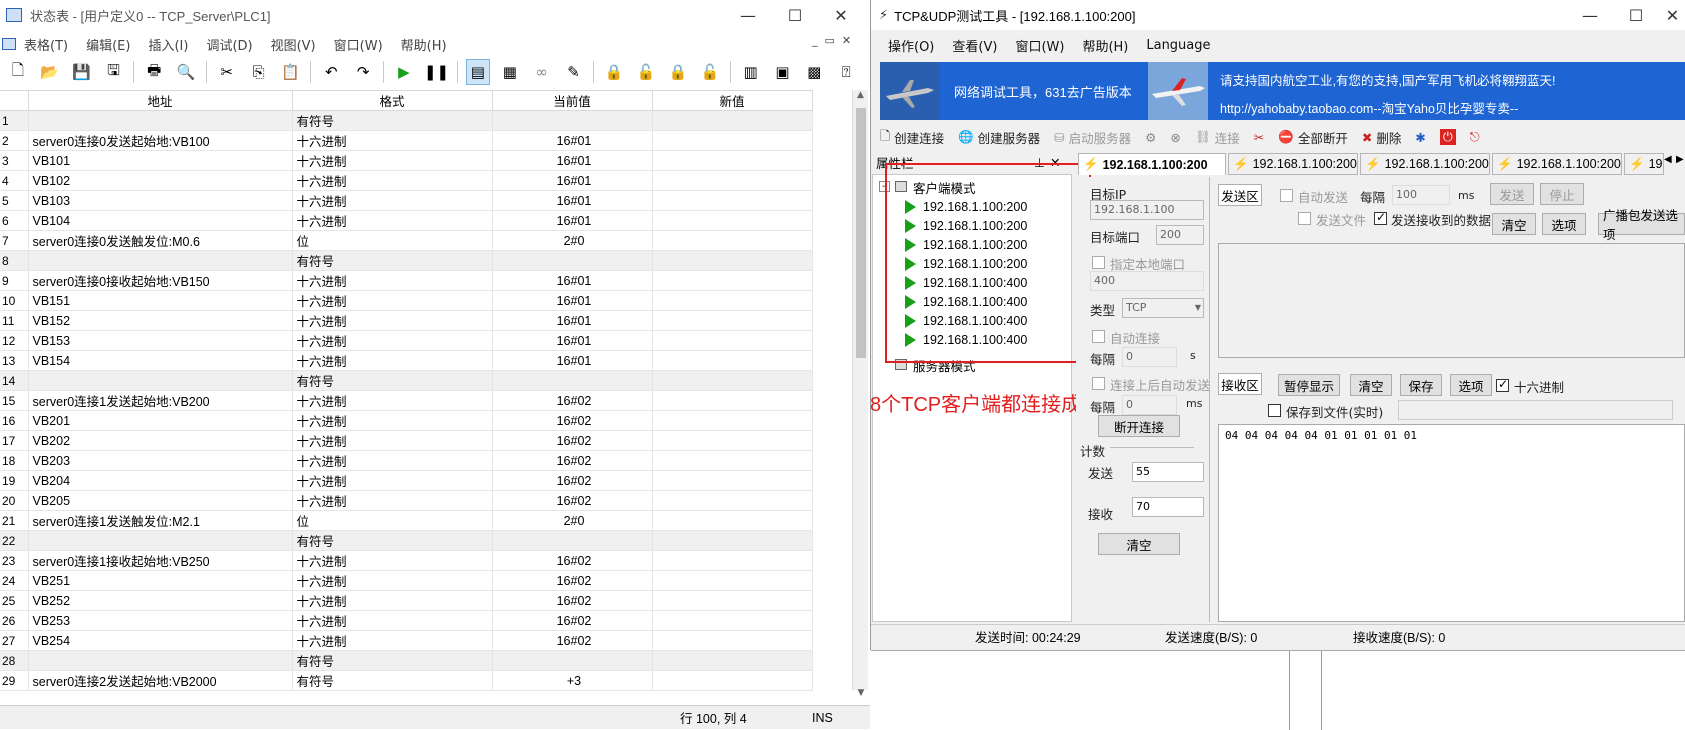 This screenshot has width=1685, height=730. What do you see at coordinates (1178, 45) in the screenshot?
I see `menu-language: Language` at bounding box center [1178, 45].